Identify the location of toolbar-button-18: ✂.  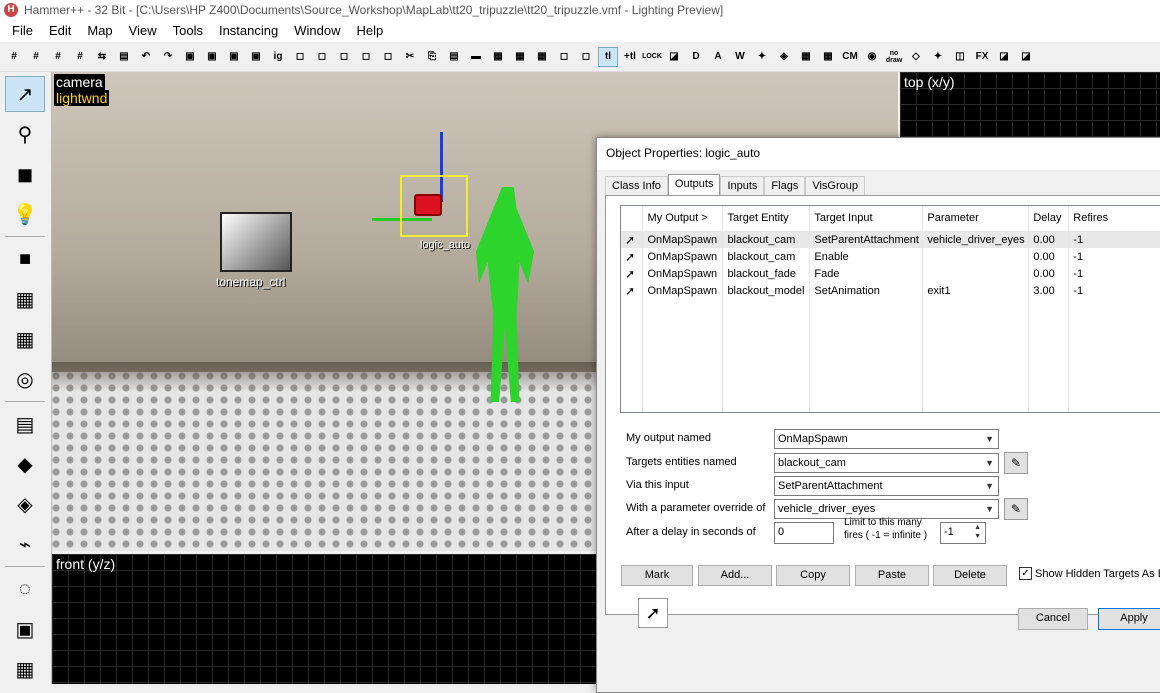
(410, 57).